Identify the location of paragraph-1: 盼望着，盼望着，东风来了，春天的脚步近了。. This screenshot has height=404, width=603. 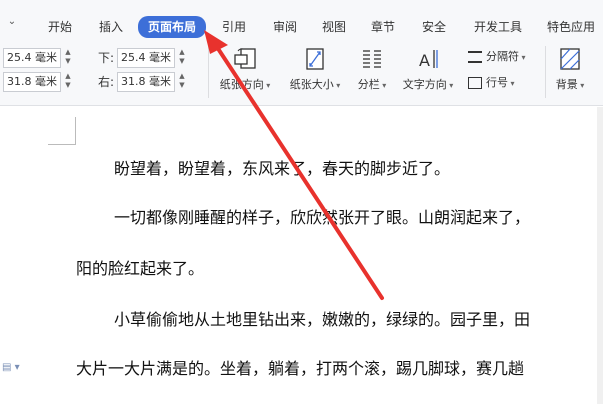
(282, 168).